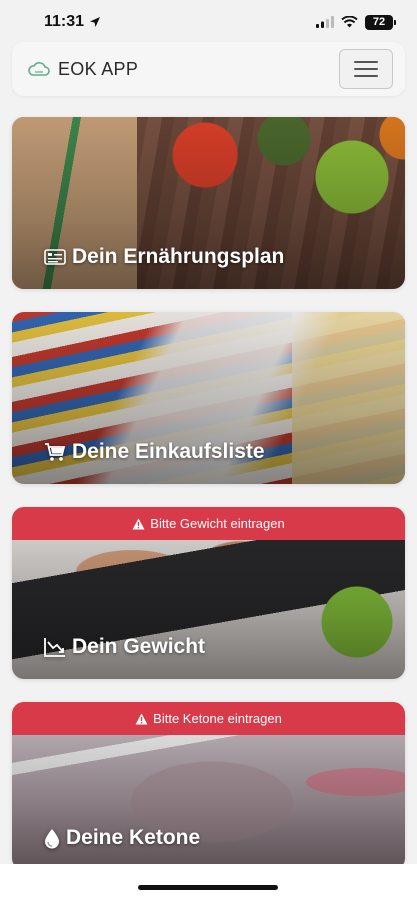  I want to click on hamburger-menu-icon, so click(366, 69).